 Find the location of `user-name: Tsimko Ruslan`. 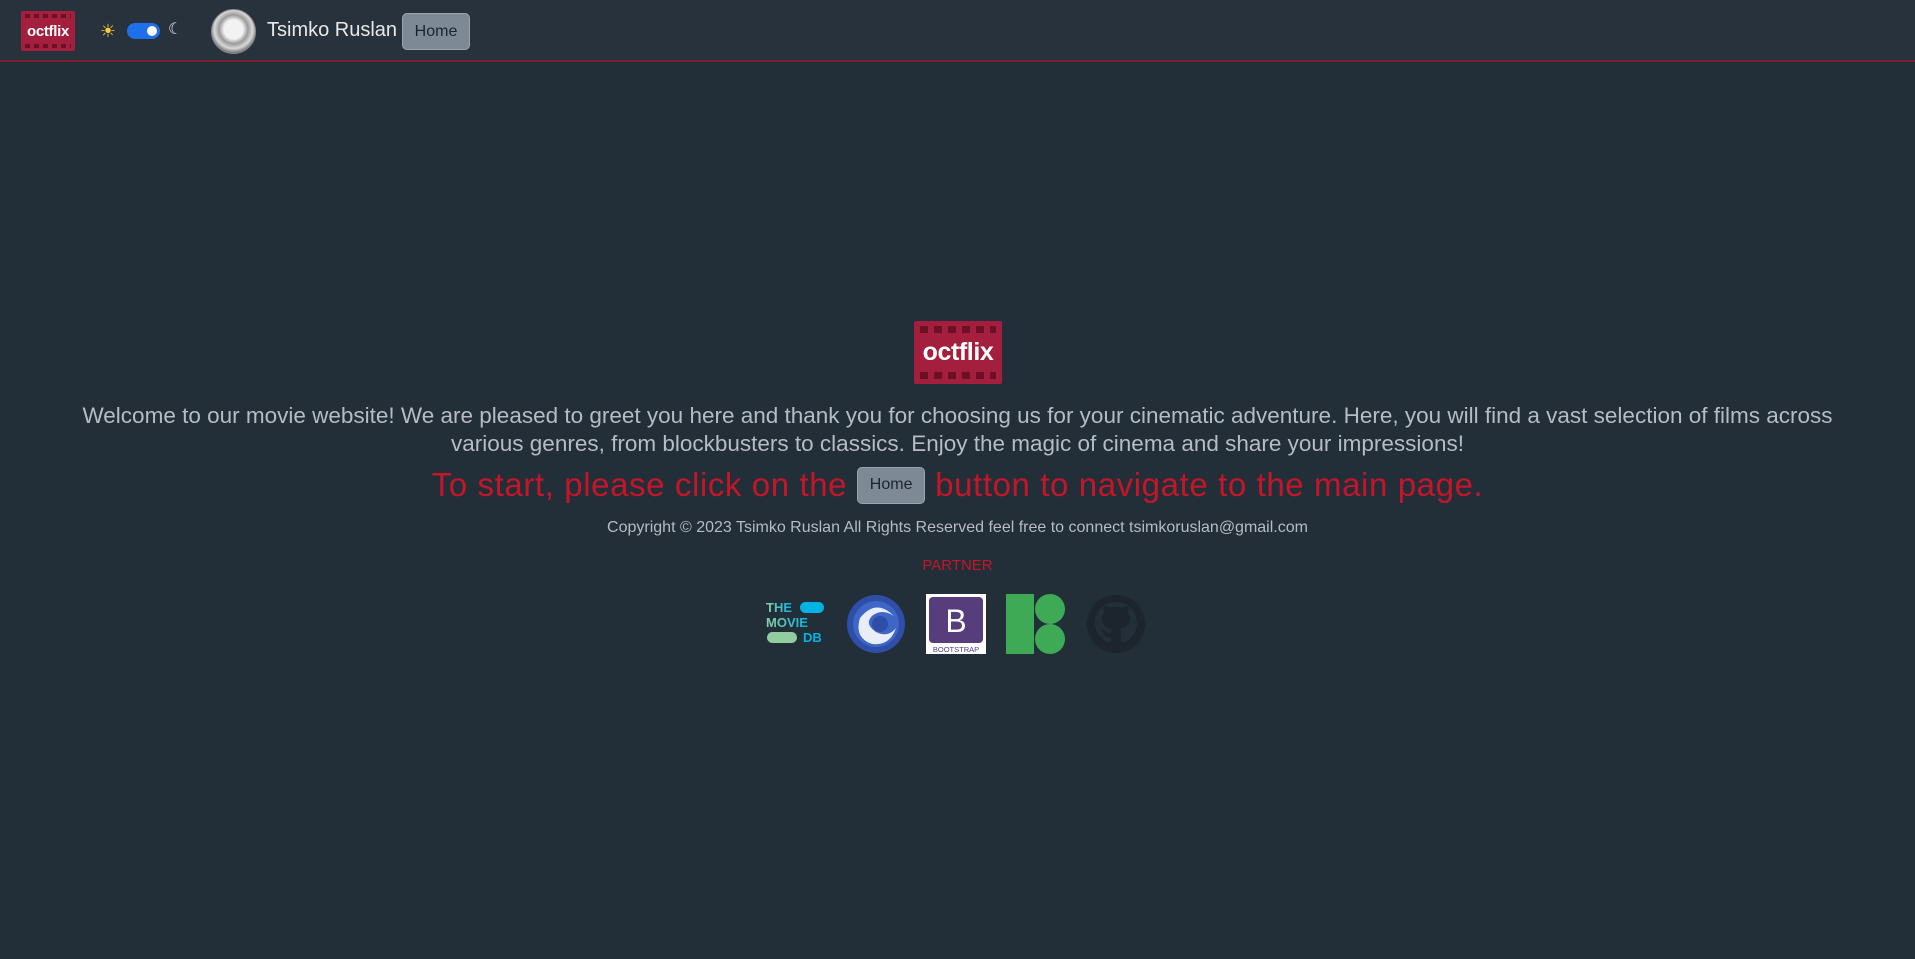

user-name: Tsimko Ruslan is located at coordinates (332, 30).